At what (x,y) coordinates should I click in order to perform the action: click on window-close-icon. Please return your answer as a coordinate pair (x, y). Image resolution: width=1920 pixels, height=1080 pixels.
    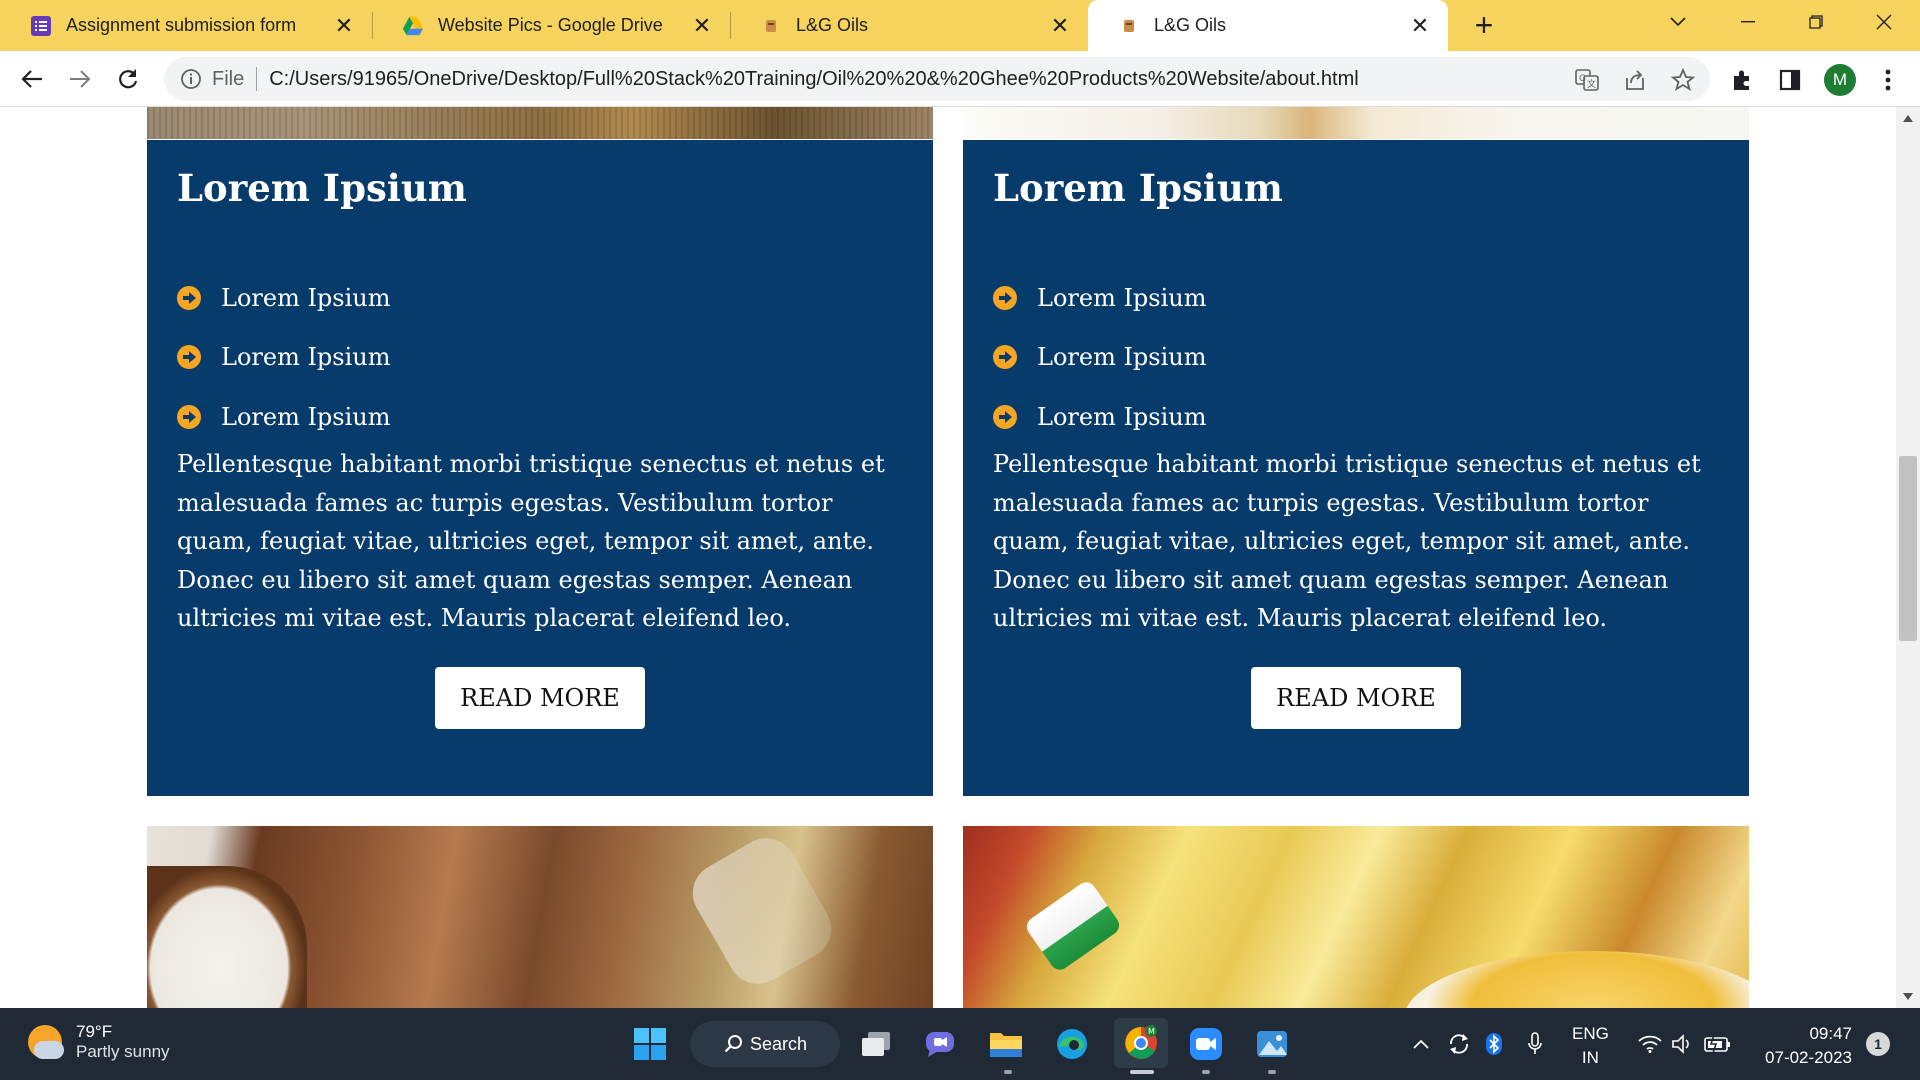
    Looking at the image, I should click on (1884, 22).